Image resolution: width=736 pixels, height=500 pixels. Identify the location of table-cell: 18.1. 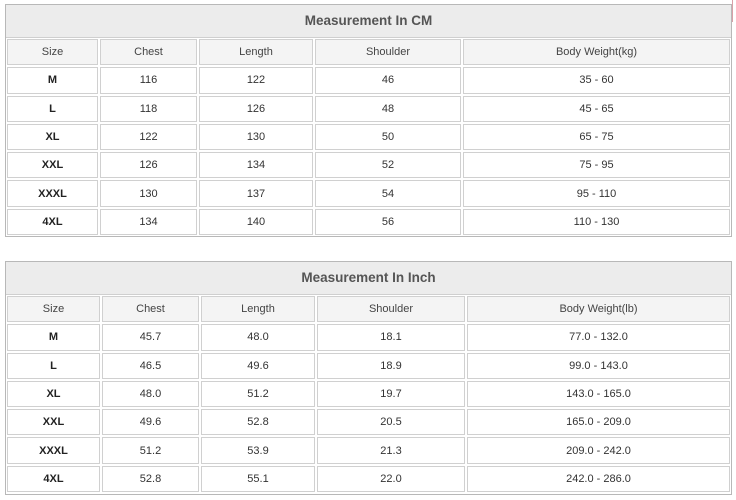
(391, 337).